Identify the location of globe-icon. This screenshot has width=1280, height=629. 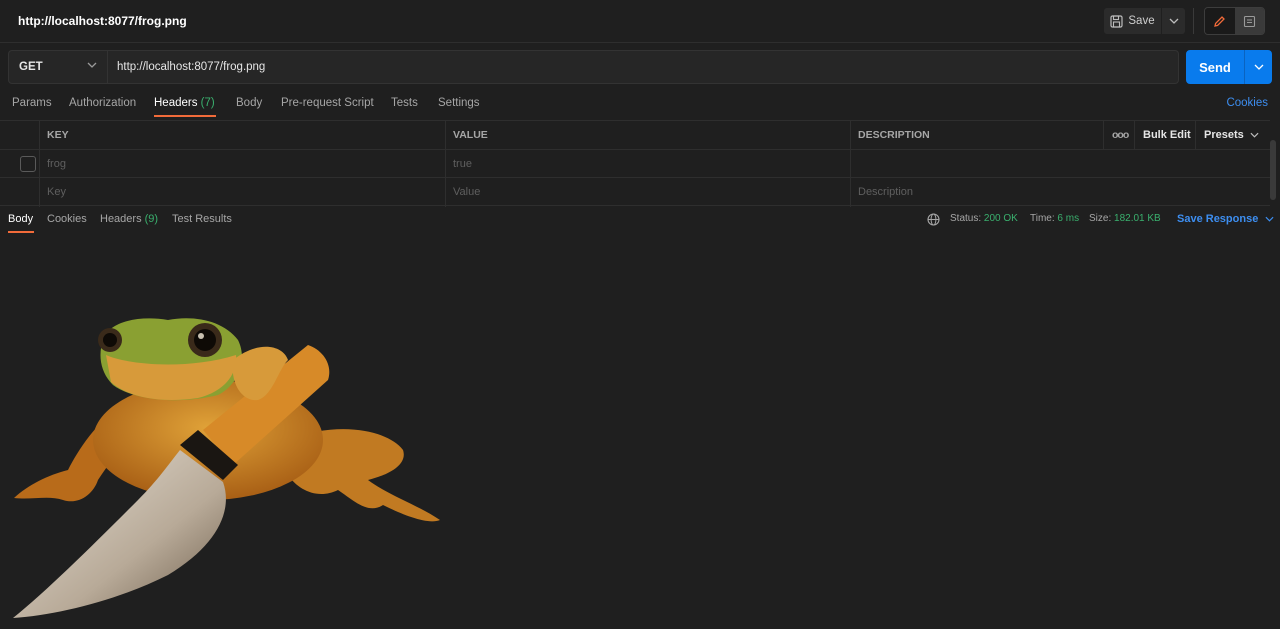
(933, 219).